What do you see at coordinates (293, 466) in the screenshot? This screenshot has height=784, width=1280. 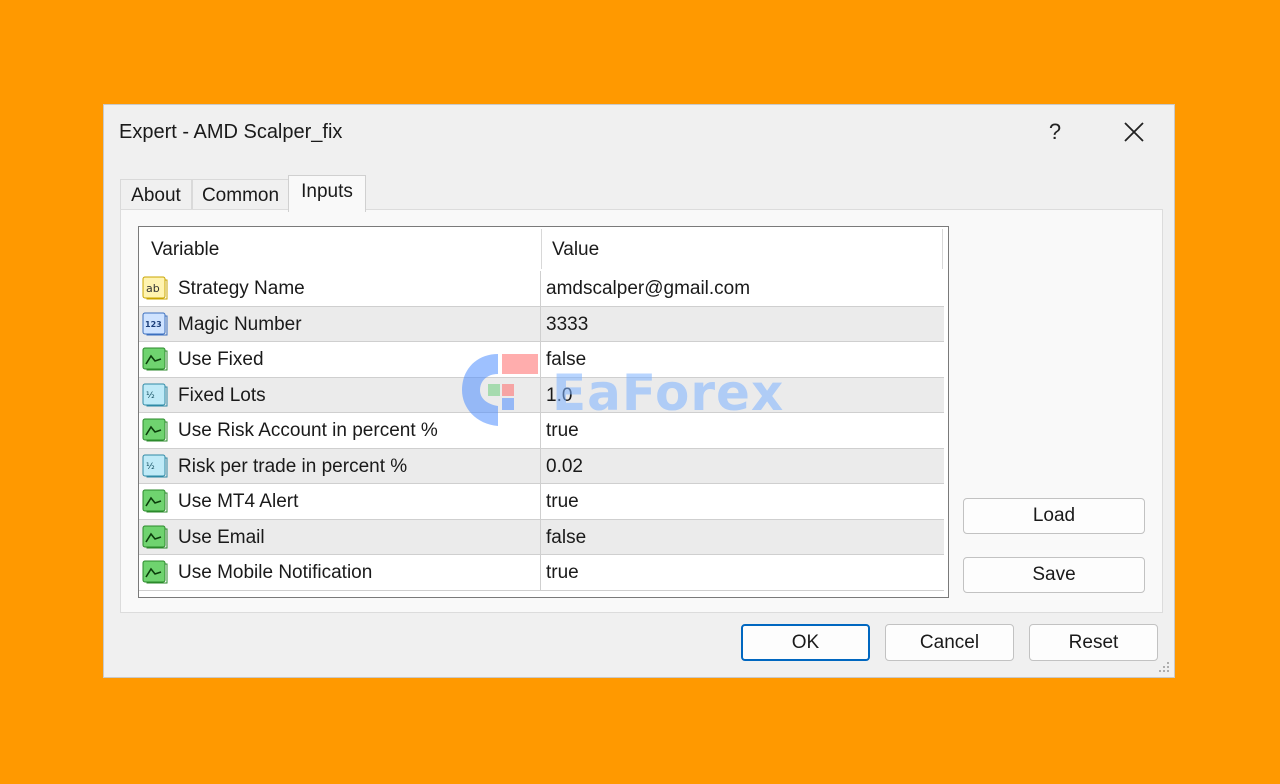 I see `variable-name: Risk per trade in percent %` at bounding box center [293, 466].